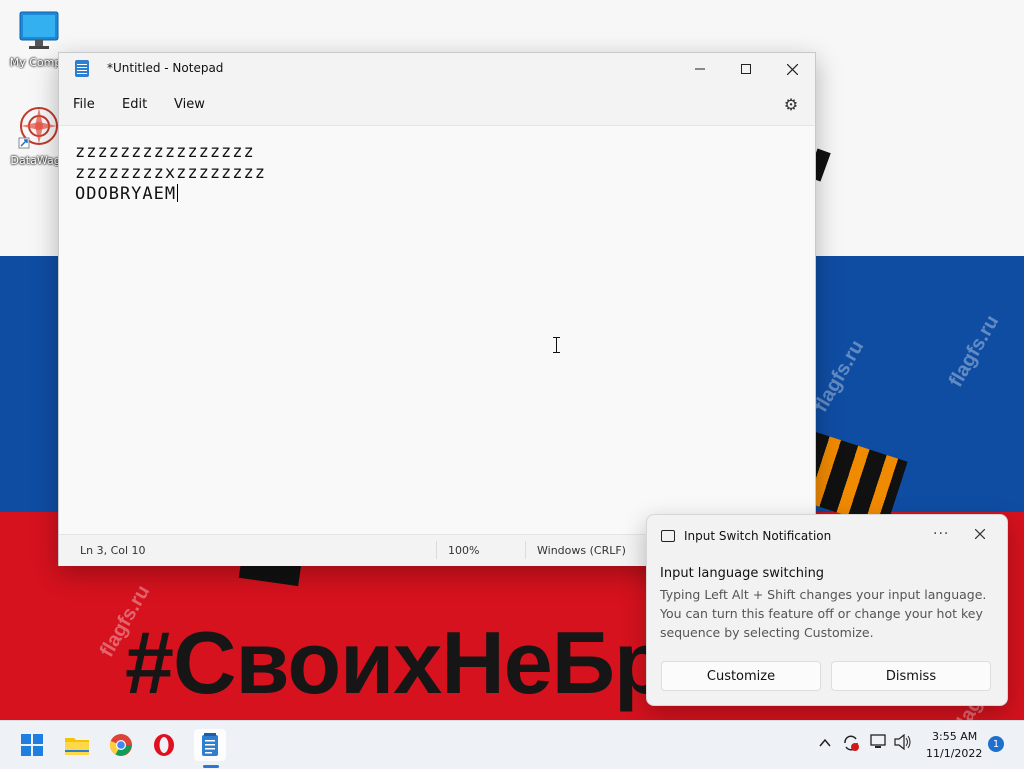 The image size is (1024, 769). I want to click on minimize-icon, so click(700, 69).